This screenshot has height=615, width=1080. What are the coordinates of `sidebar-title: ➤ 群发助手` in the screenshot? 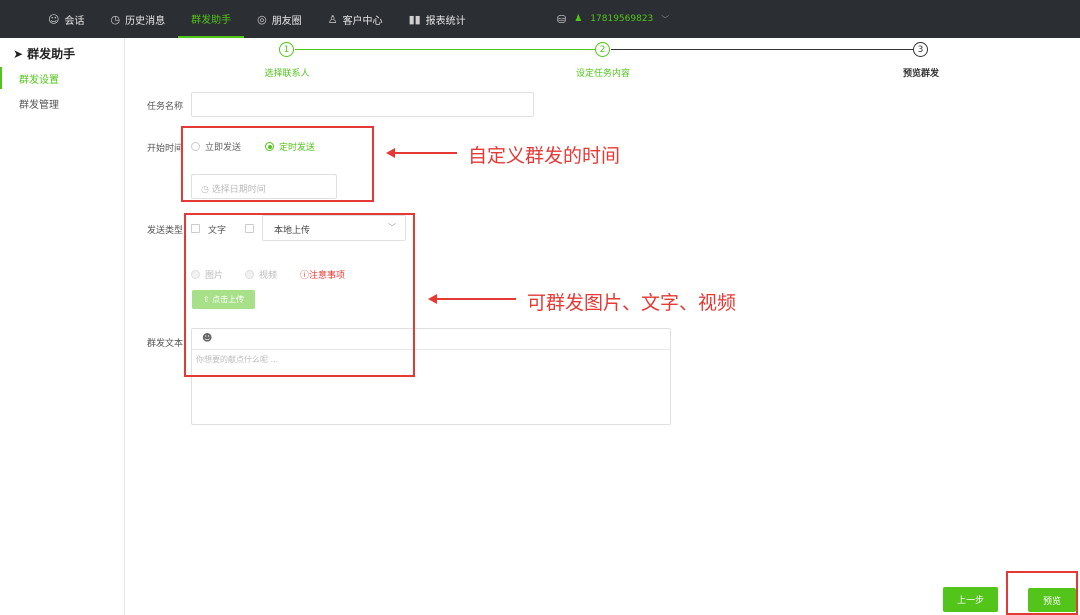 It's located at (44, 53).